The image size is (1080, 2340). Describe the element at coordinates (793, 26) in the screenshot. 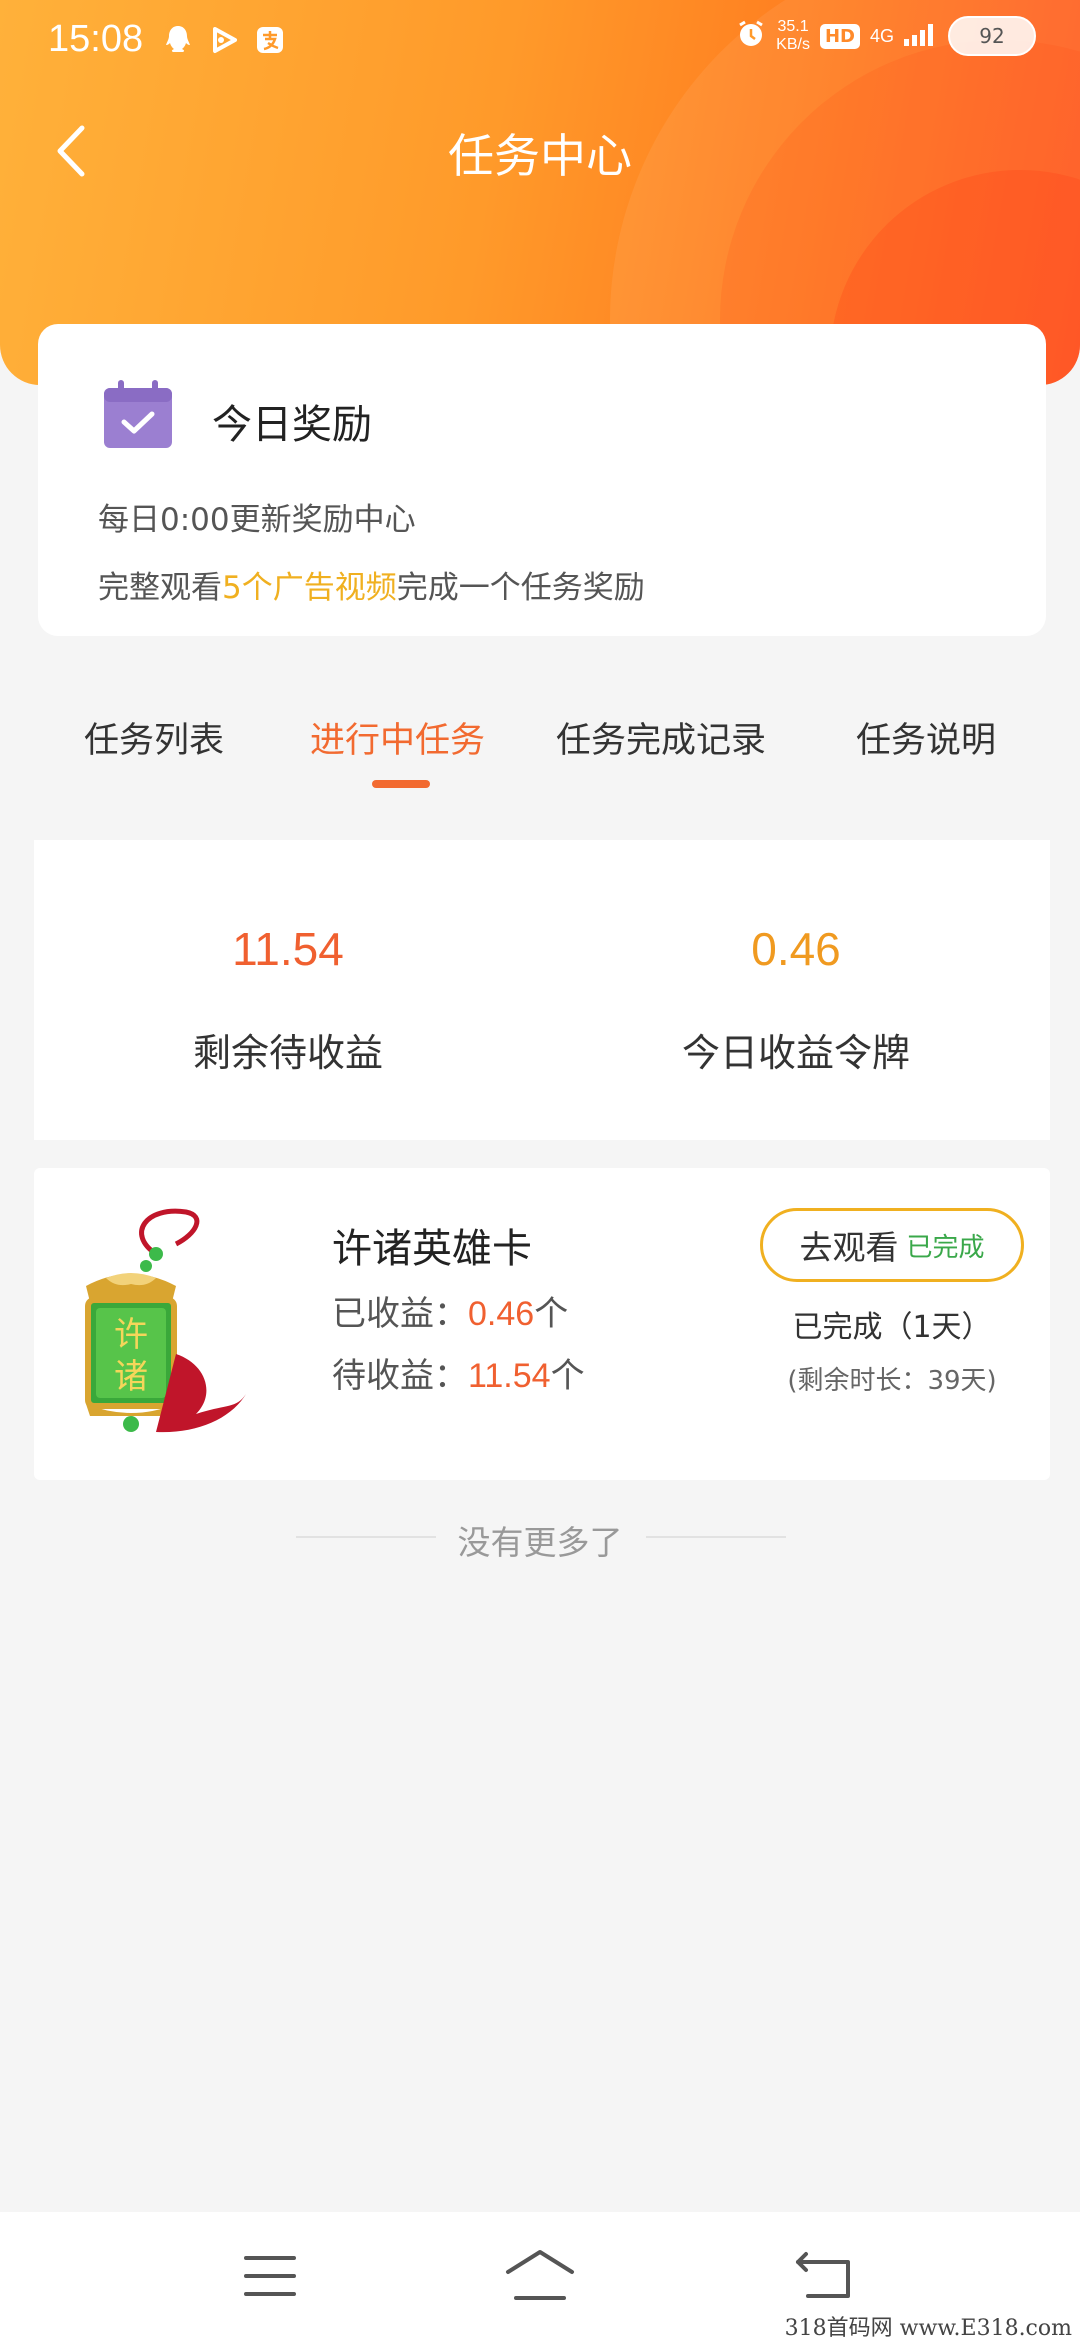

I see `network-speed-value: 35.1` at that location.